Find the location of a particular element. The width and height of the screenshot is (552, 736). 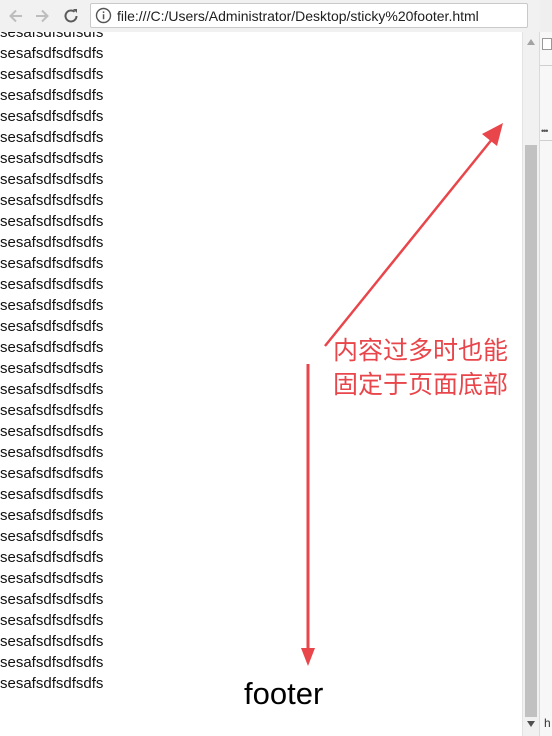

scroll-down-icon is located at coordinates (531, 724).